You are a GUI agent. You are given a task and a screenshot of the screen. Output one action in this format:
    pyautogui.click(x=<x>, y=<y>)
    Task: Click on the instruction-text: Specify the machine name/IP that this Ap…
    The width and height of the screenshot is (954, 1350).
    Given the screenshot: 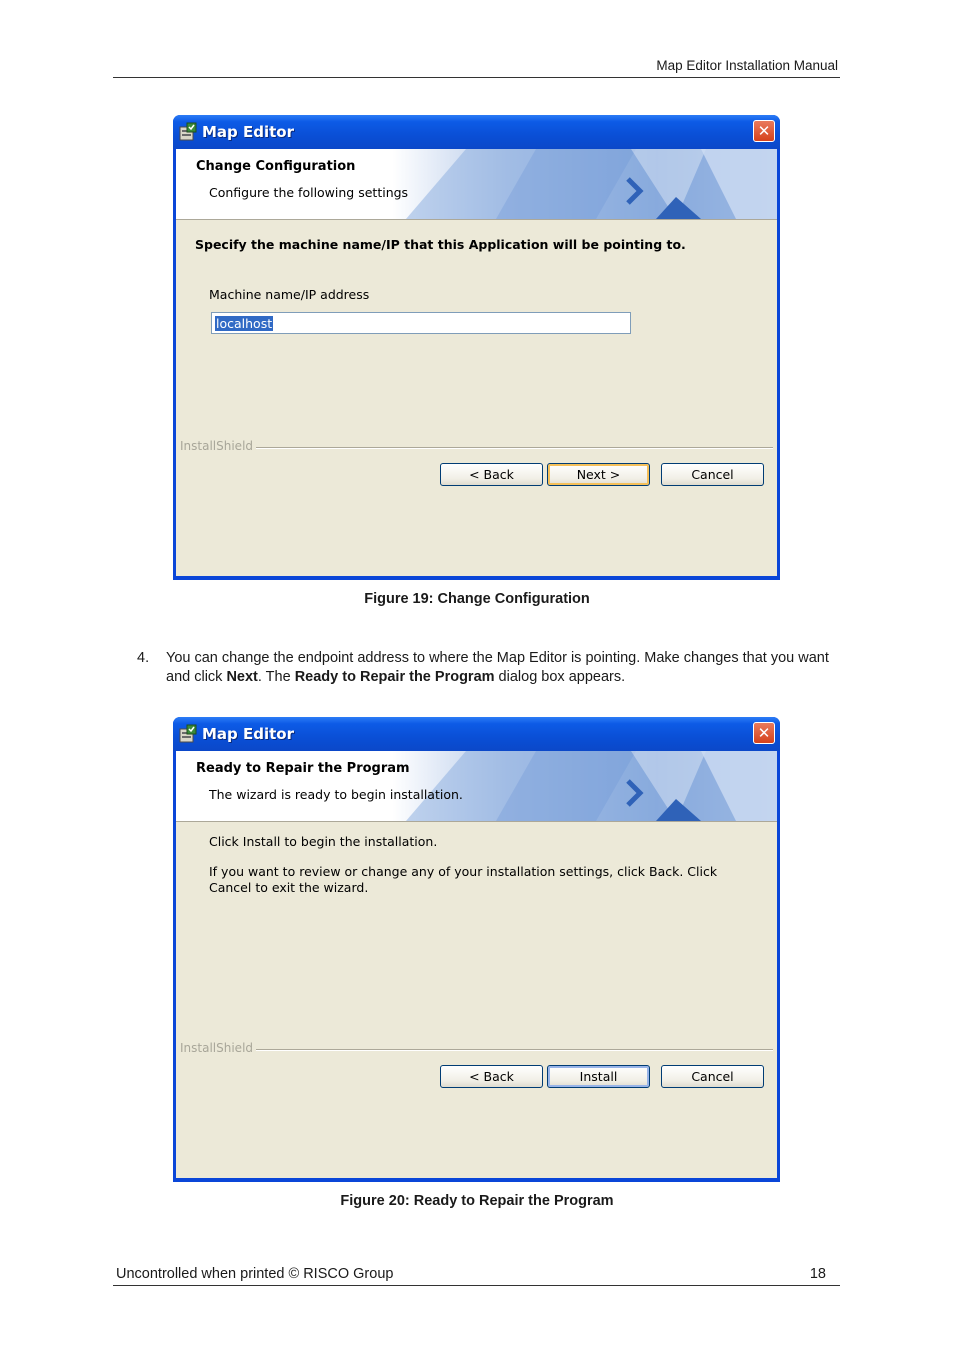 What is the action you would take?
    pyautogui.click(x=440, y=244)
    